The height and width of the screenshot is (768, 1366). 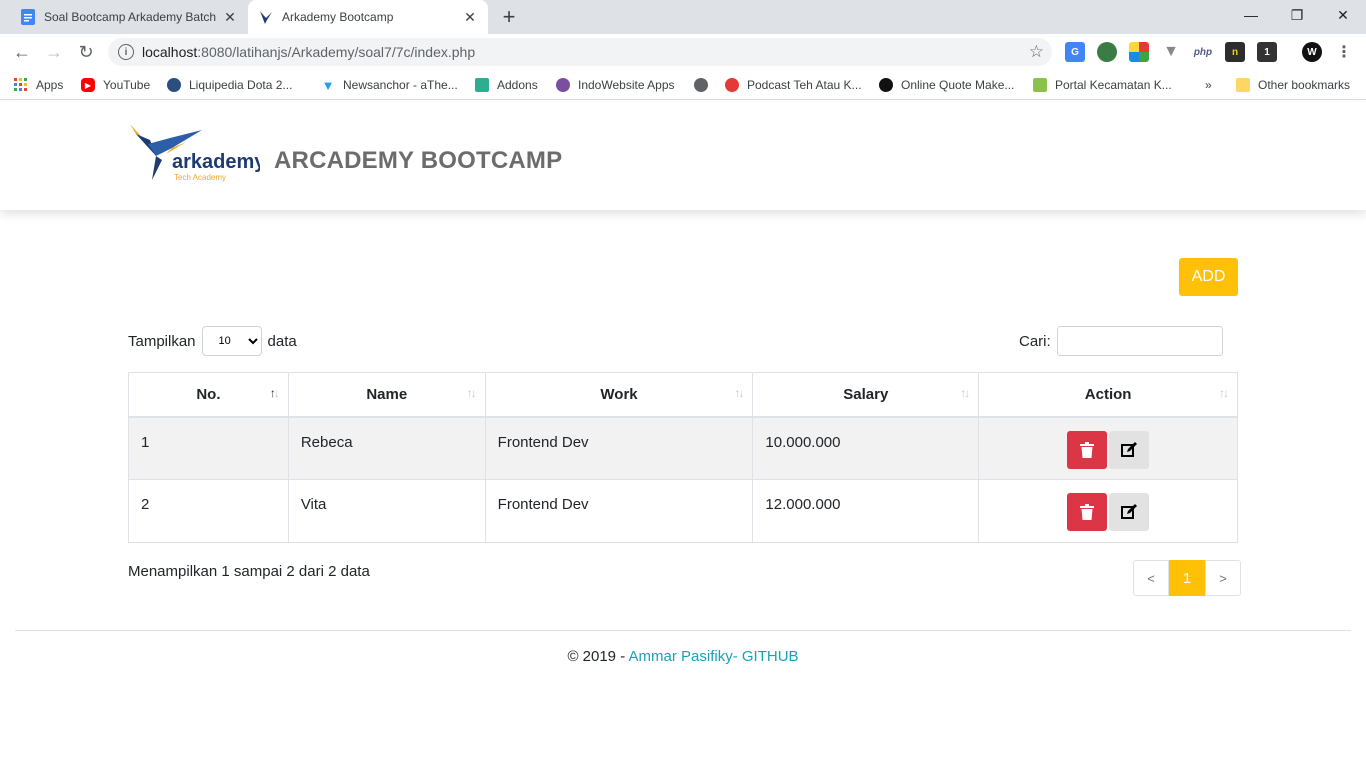 What do you see at coordinates (231, 341) in the screenshot?
I see `page-length-select: 10` at bounding box center [231, 341].